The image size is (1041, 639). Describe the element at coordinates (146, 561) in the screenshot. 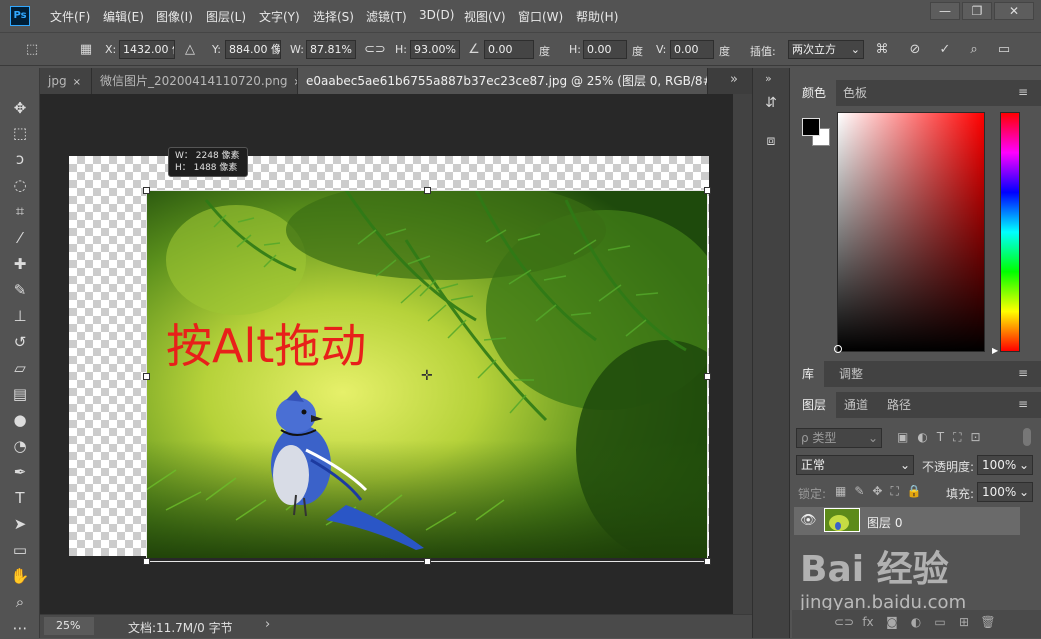

I see `transform-handle-bottom-left` at that location.